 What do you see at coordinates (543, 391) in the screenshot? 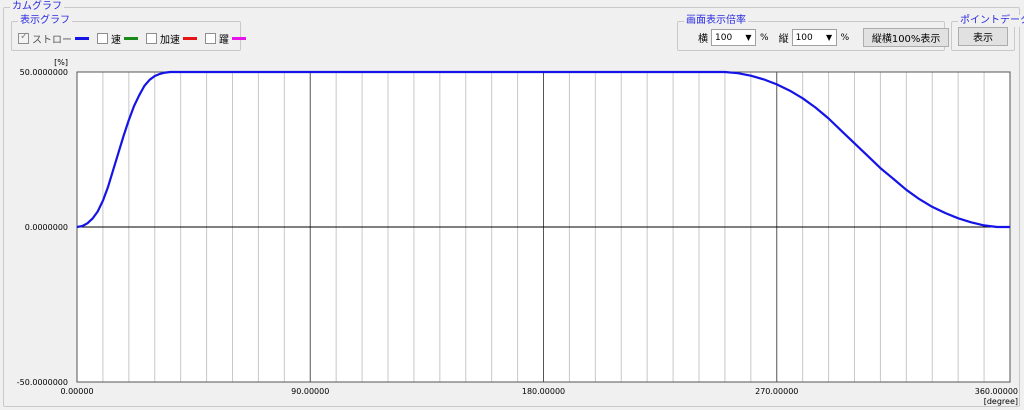
I see `x-tick-label: 180.00000` at bounding box center [543, 391].